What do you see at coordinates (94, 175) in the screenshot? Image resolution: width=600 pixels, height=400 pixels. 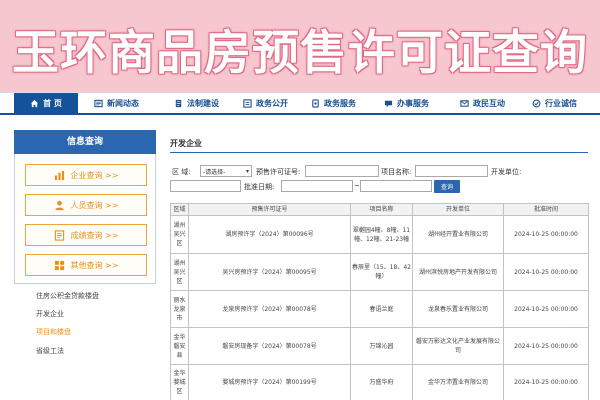 I see `enterprise-query-label: 企业查询 >>` at bounding box center [94, 175].